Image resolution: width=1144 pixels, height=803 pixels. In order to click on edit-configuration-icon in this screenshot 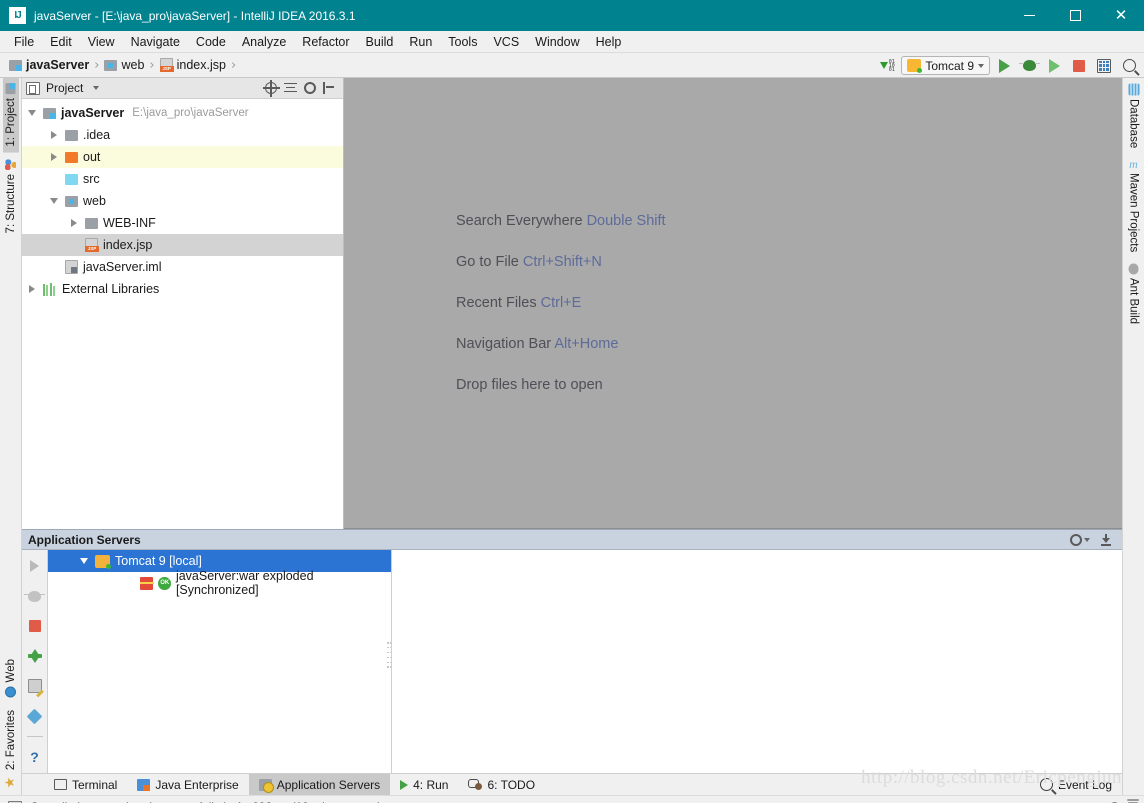, I will do `click(34, 686)`.